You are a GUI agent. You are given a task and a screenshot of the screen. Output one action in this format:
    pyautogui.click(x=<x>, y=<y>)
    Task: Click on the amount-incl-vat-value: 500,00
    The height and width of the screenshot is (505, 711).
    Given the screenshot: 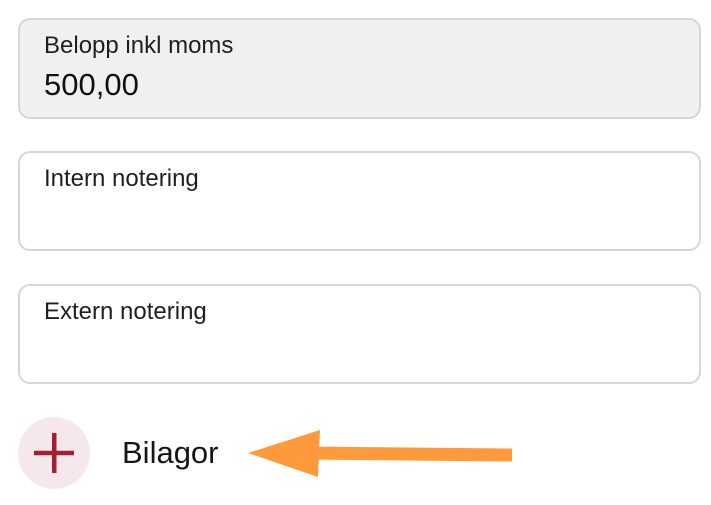 What is the action you would take?
    pyautogui.click(x=91, y=85)
    